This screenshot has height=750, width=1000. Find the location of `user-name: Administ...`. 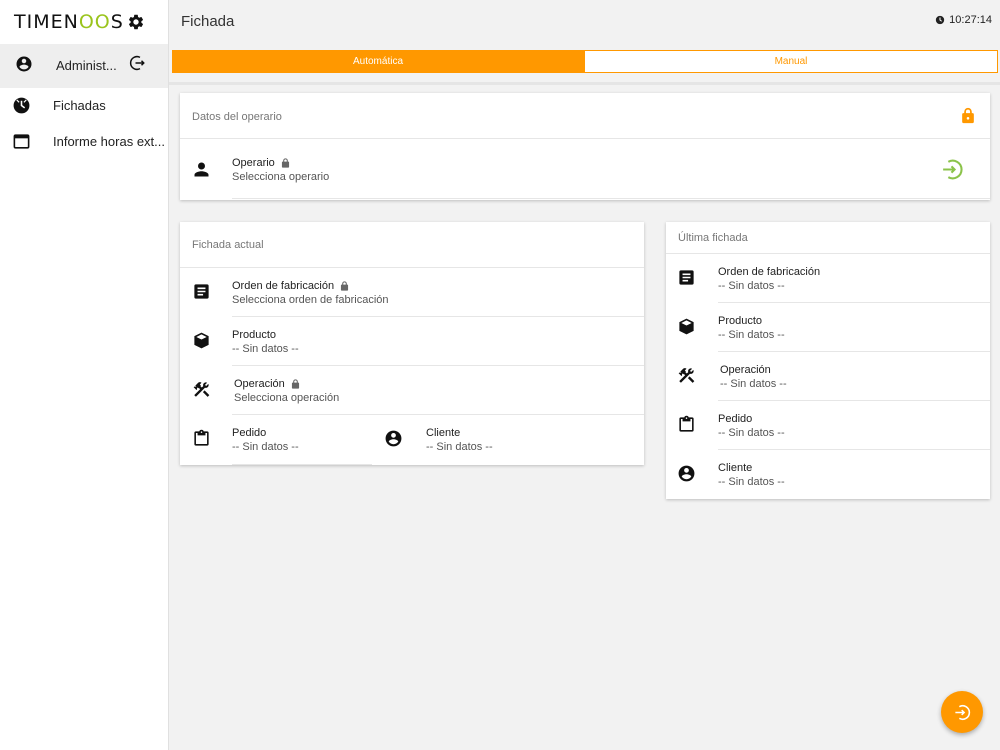

user-name: Administ... is located at coordinates (86, 65).